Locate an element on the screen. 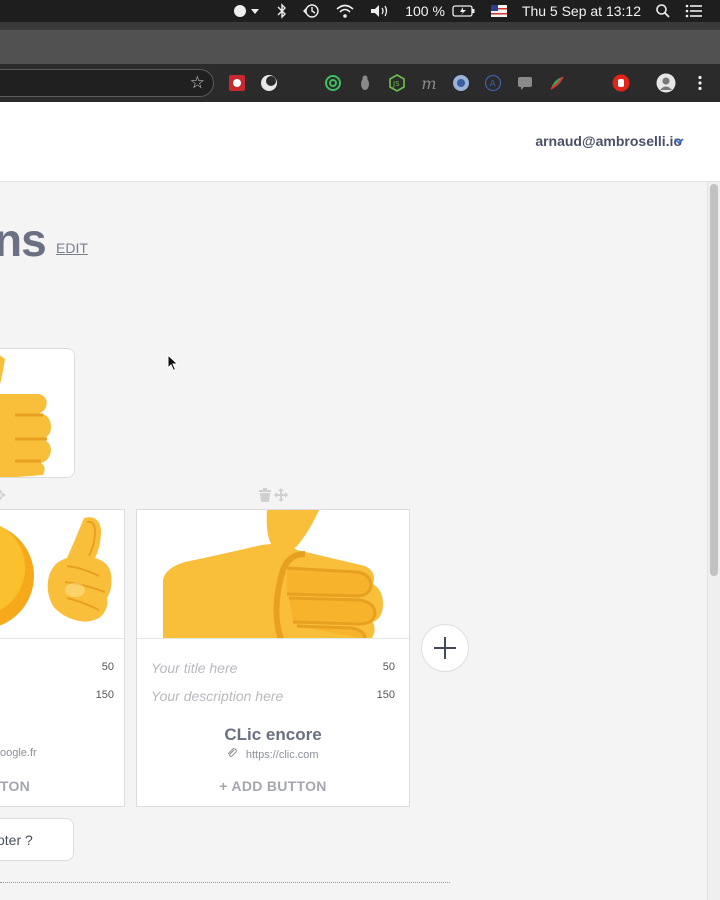 This screenshot has width=720, height=900. extension-red-icon is located at coordinates (237, 83).